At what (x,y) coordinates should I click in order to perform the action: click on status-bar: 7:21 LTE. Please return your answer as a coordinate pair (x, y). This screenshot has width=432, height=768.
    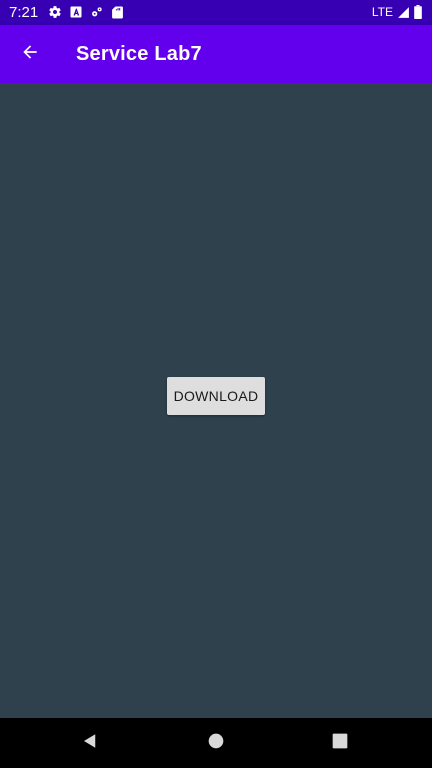
    Looking at the image, I should click on (216, 12).